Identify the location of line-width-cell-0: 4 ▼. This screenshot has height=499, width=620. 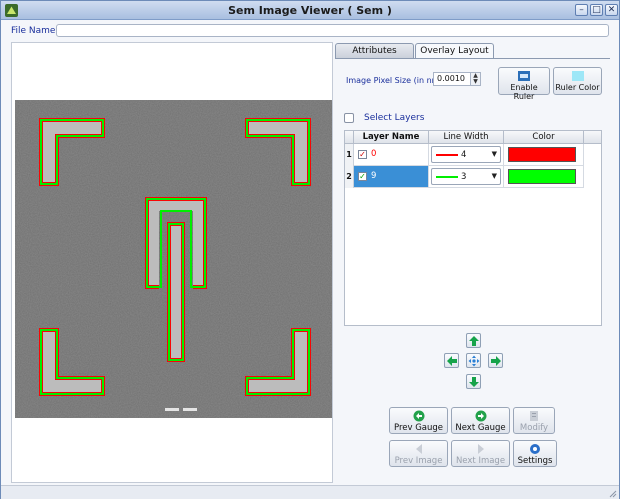
(466, 155).